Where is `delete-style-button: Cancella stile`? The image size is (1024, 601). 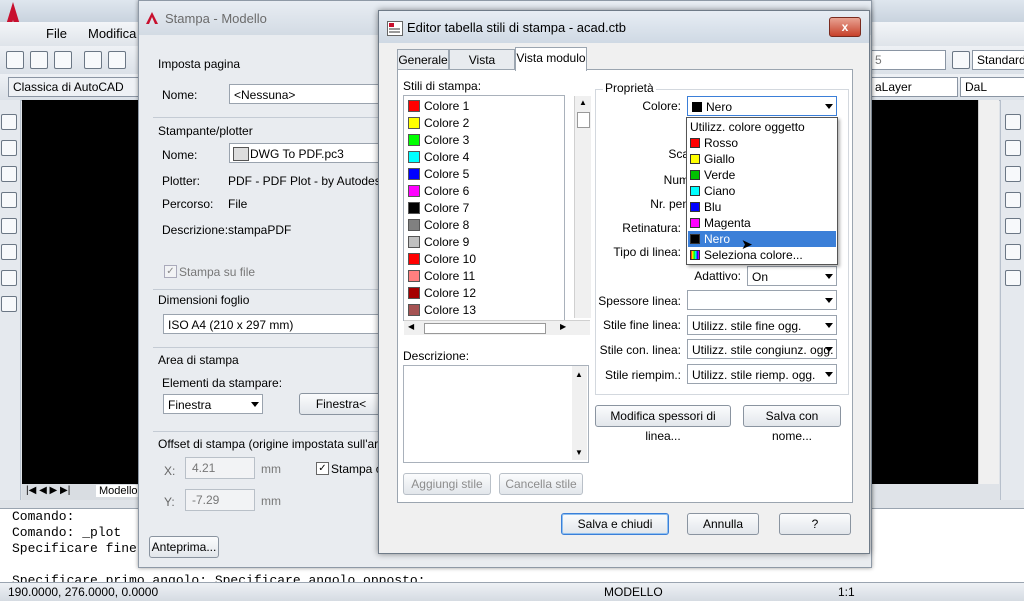
delete-style-button: Cancella stile is located at coordinates (541, 484).